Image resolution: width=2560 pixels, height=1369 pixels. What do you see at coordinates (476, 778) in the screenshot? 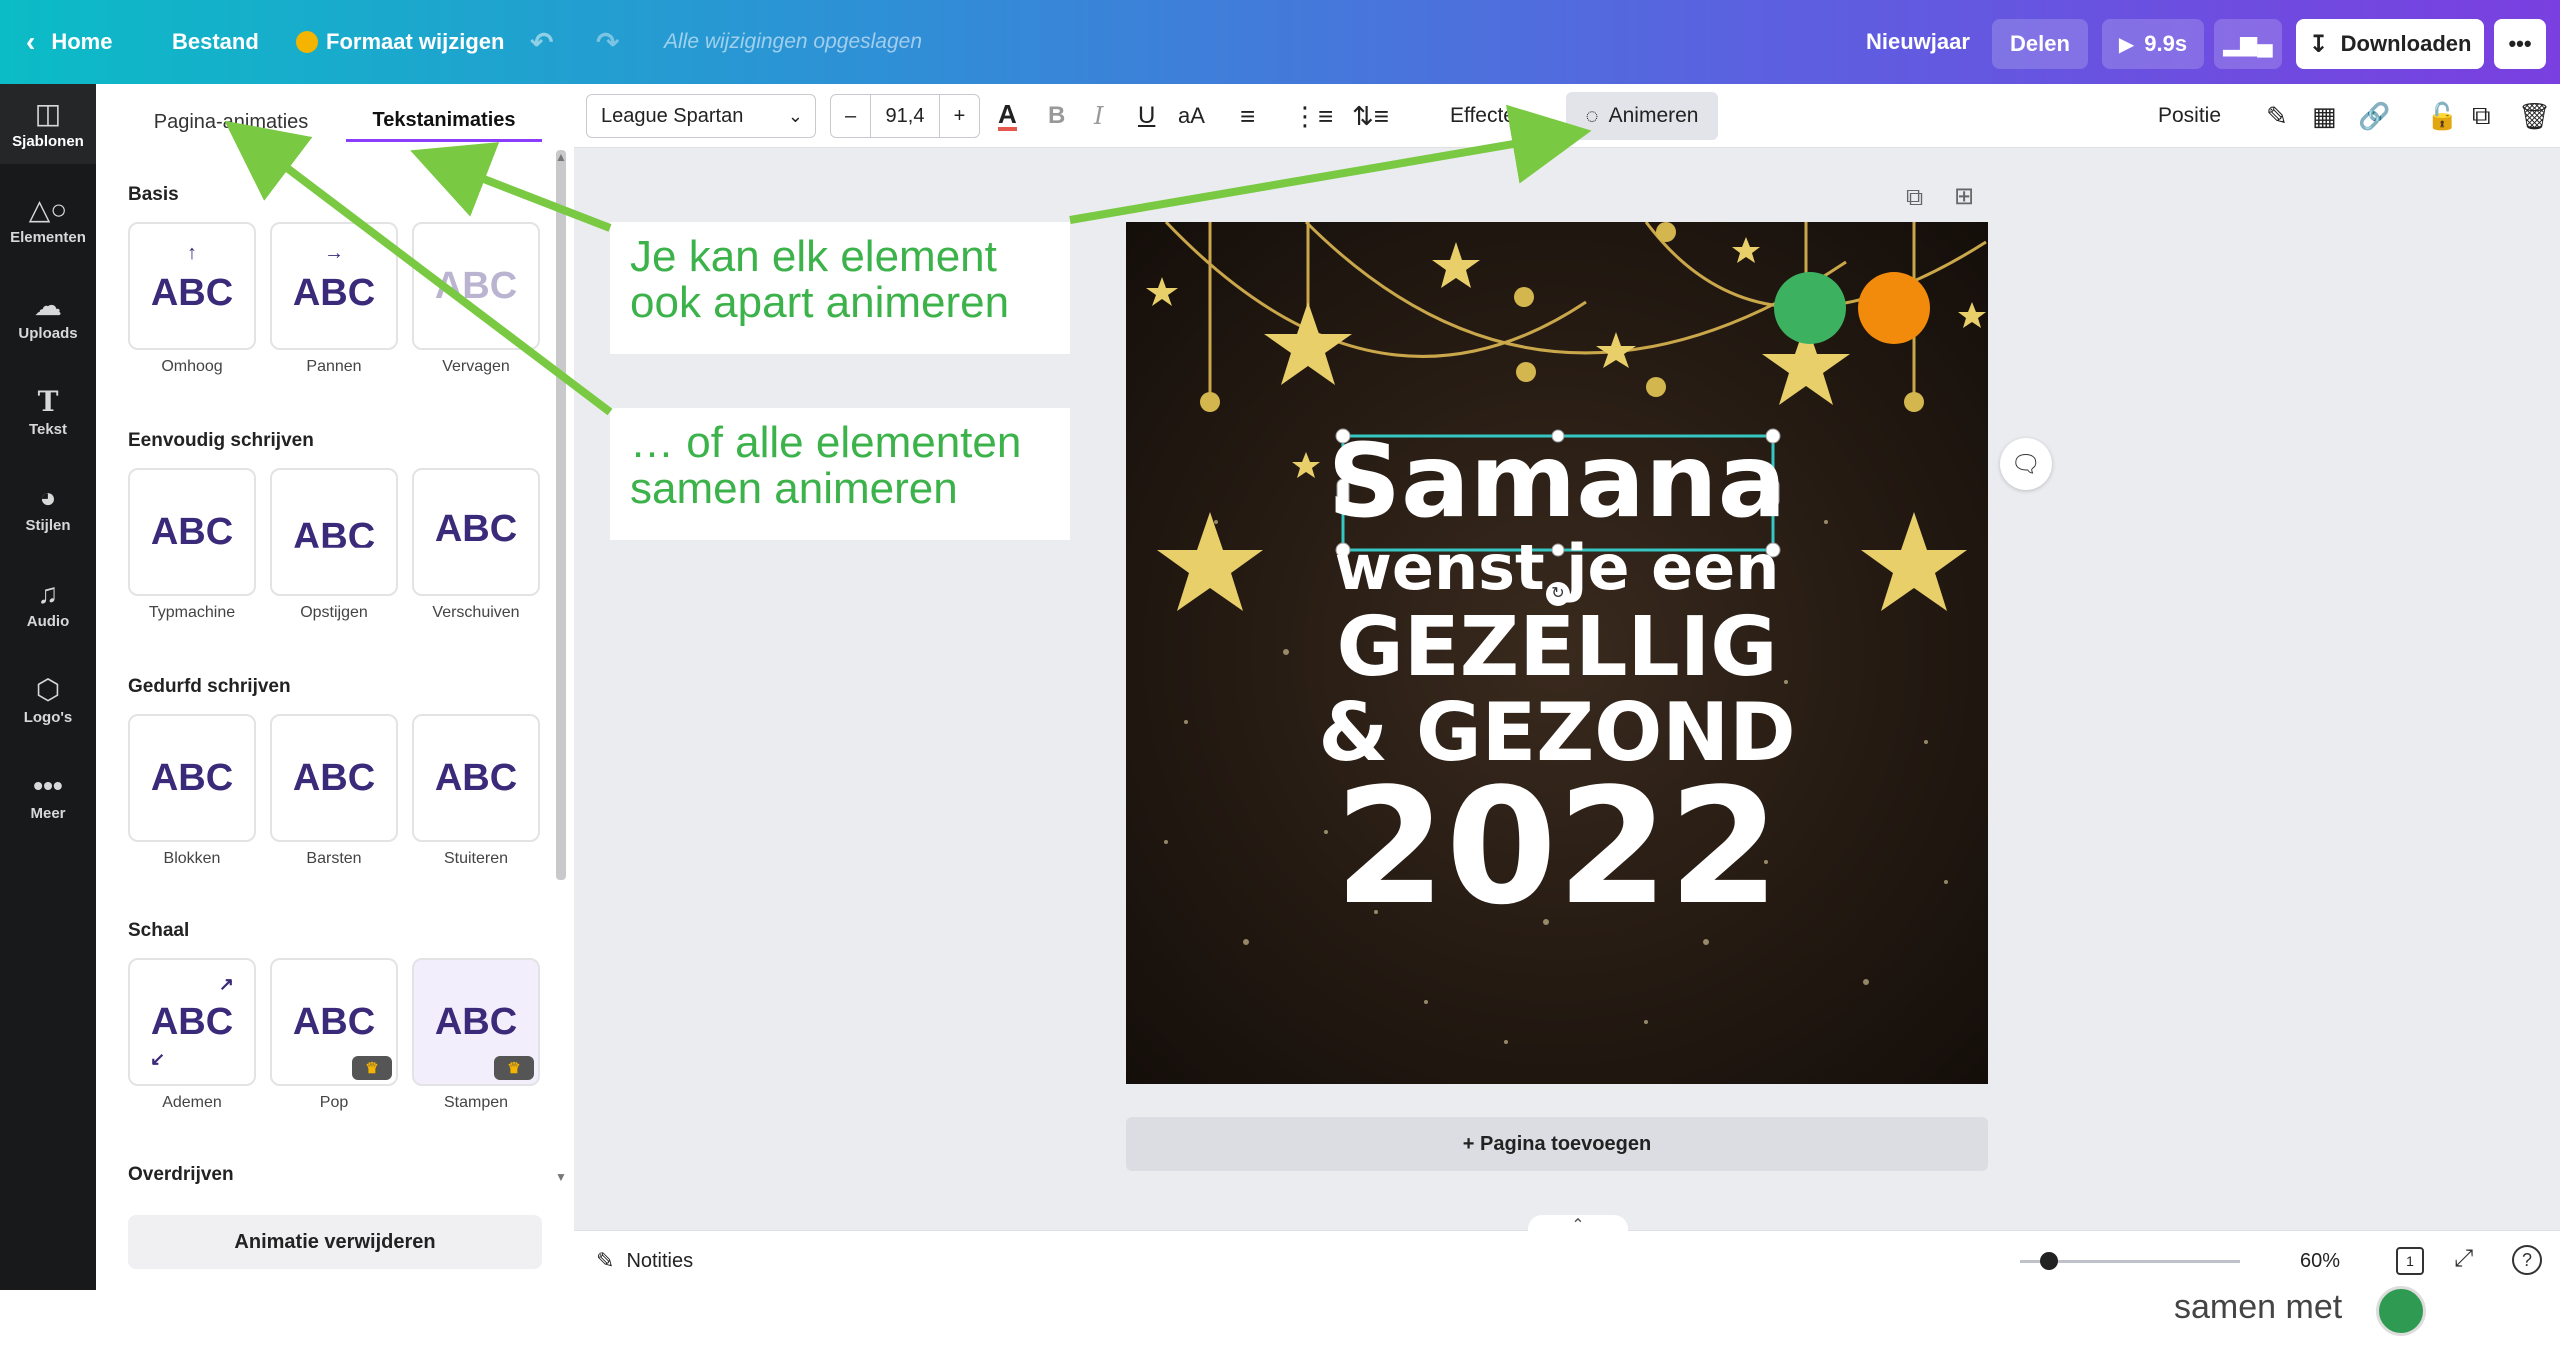
I see `animation-card-stuiteren: ABC` at bounding box center [476, 778].